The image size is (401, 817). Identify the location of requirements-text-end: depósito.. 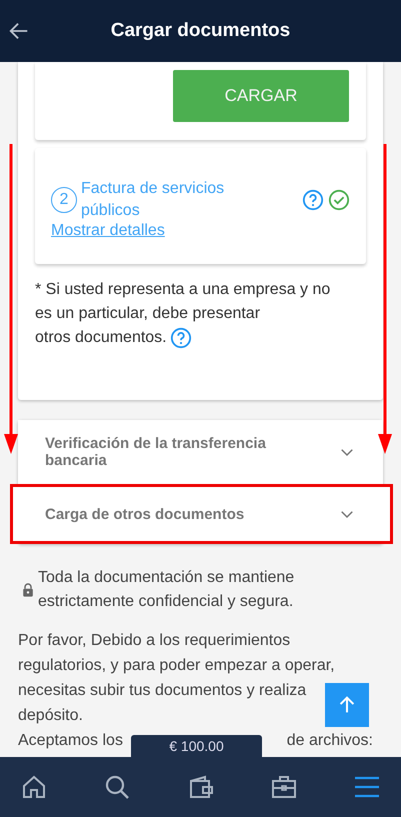
(50, 716).